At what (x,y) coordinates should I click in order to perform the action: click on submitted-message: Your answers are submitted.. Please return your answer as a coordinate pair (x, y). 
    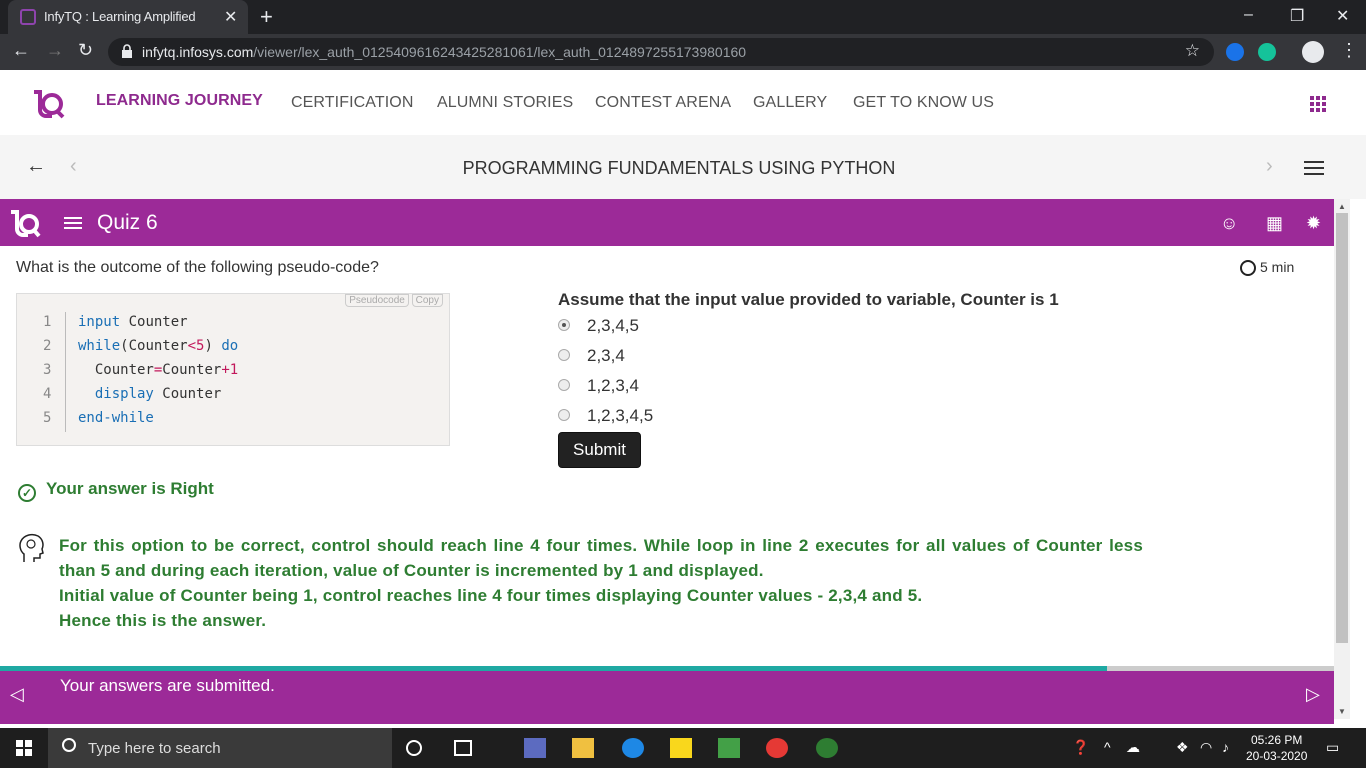
    Looking at the image, I should click on (167, 685).